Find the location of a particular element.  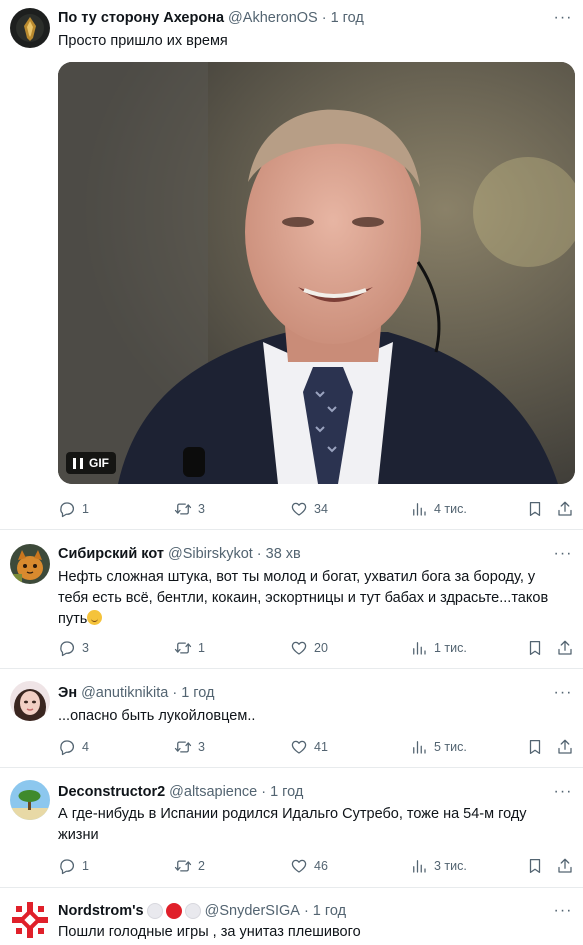

author-name: Эн is located at coordinates (67, 693).